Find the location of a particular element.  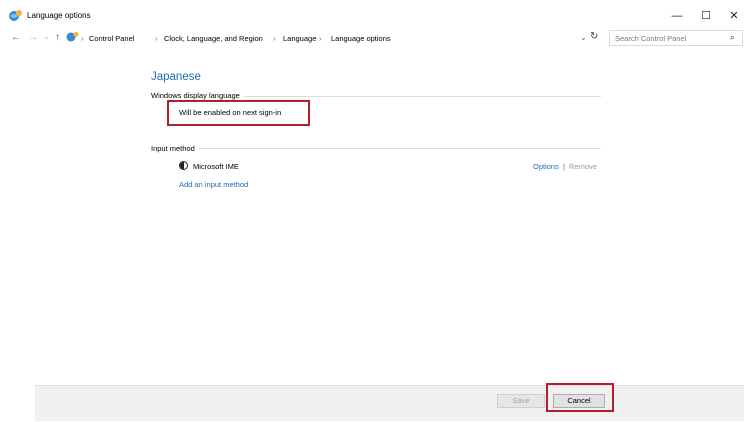

control-panel-icon is located at coordinates (15, 15).